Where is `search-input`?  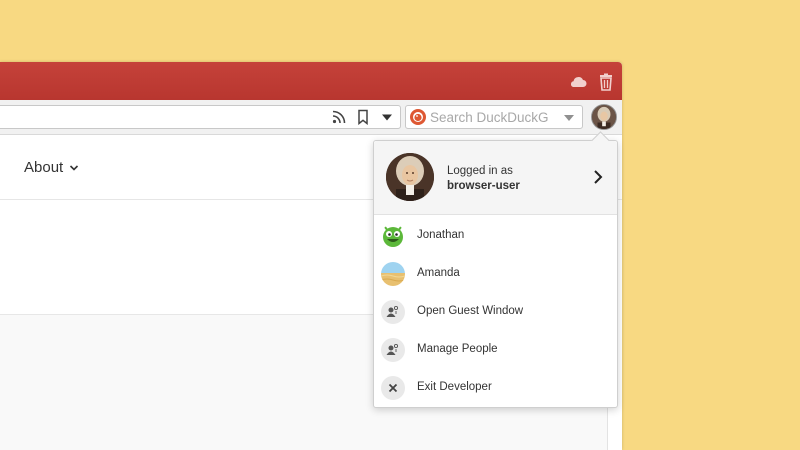 search-input is located at coordinates (494, 117).